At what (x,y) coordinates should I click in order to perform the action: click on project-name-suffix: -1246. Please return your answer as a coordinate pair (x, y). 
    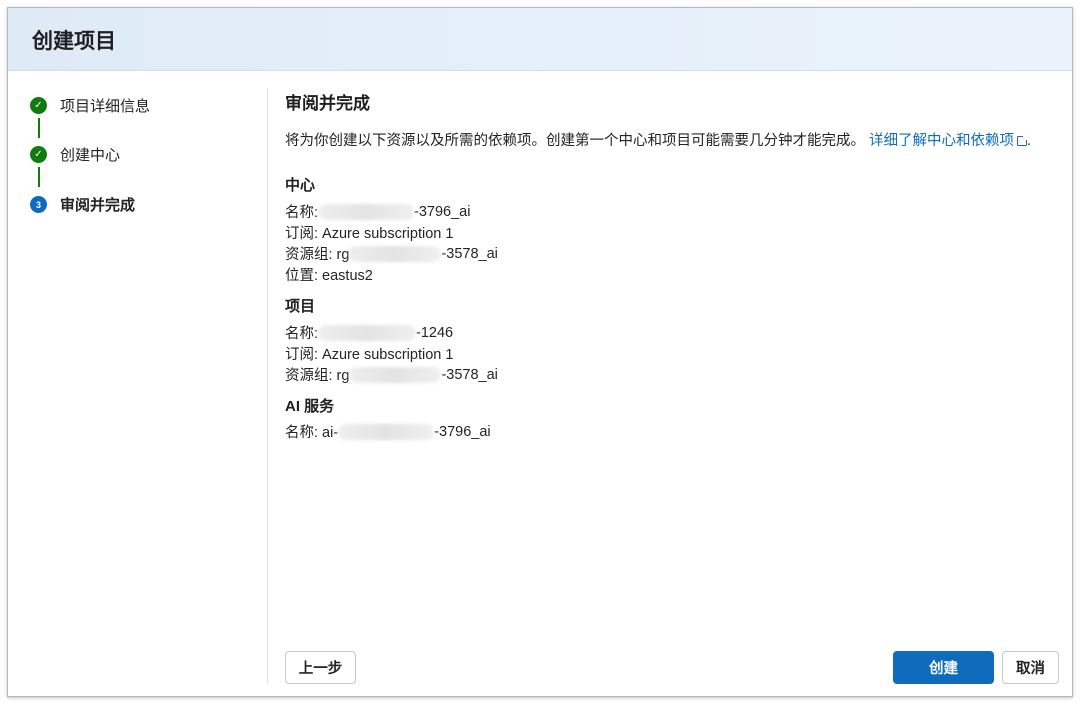
    Looking at the image, I should click on (435, 332).